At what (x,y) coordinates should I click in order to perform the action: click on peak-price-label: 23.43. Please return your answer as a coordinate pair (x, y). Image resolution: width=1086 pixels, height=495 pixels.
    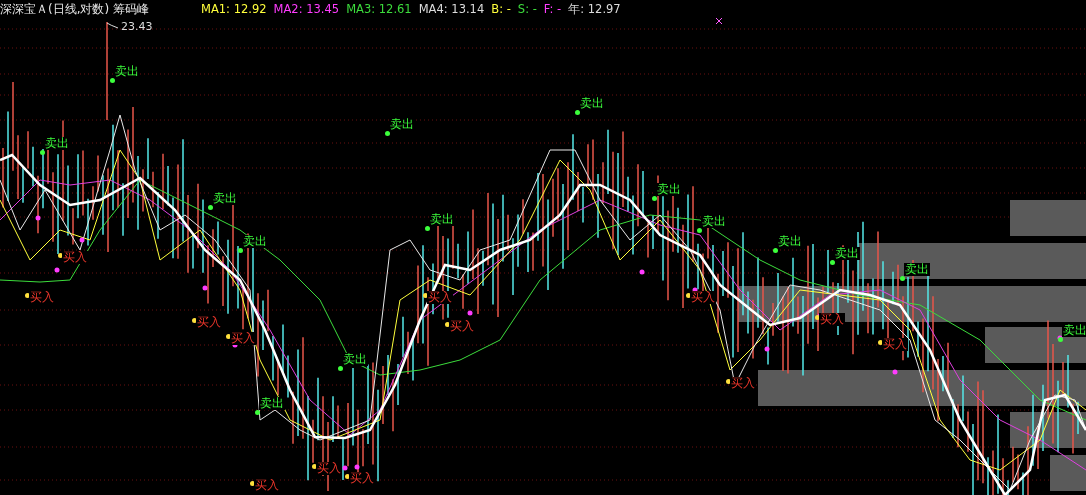
    Looking at the image, I should click on (137, 26).